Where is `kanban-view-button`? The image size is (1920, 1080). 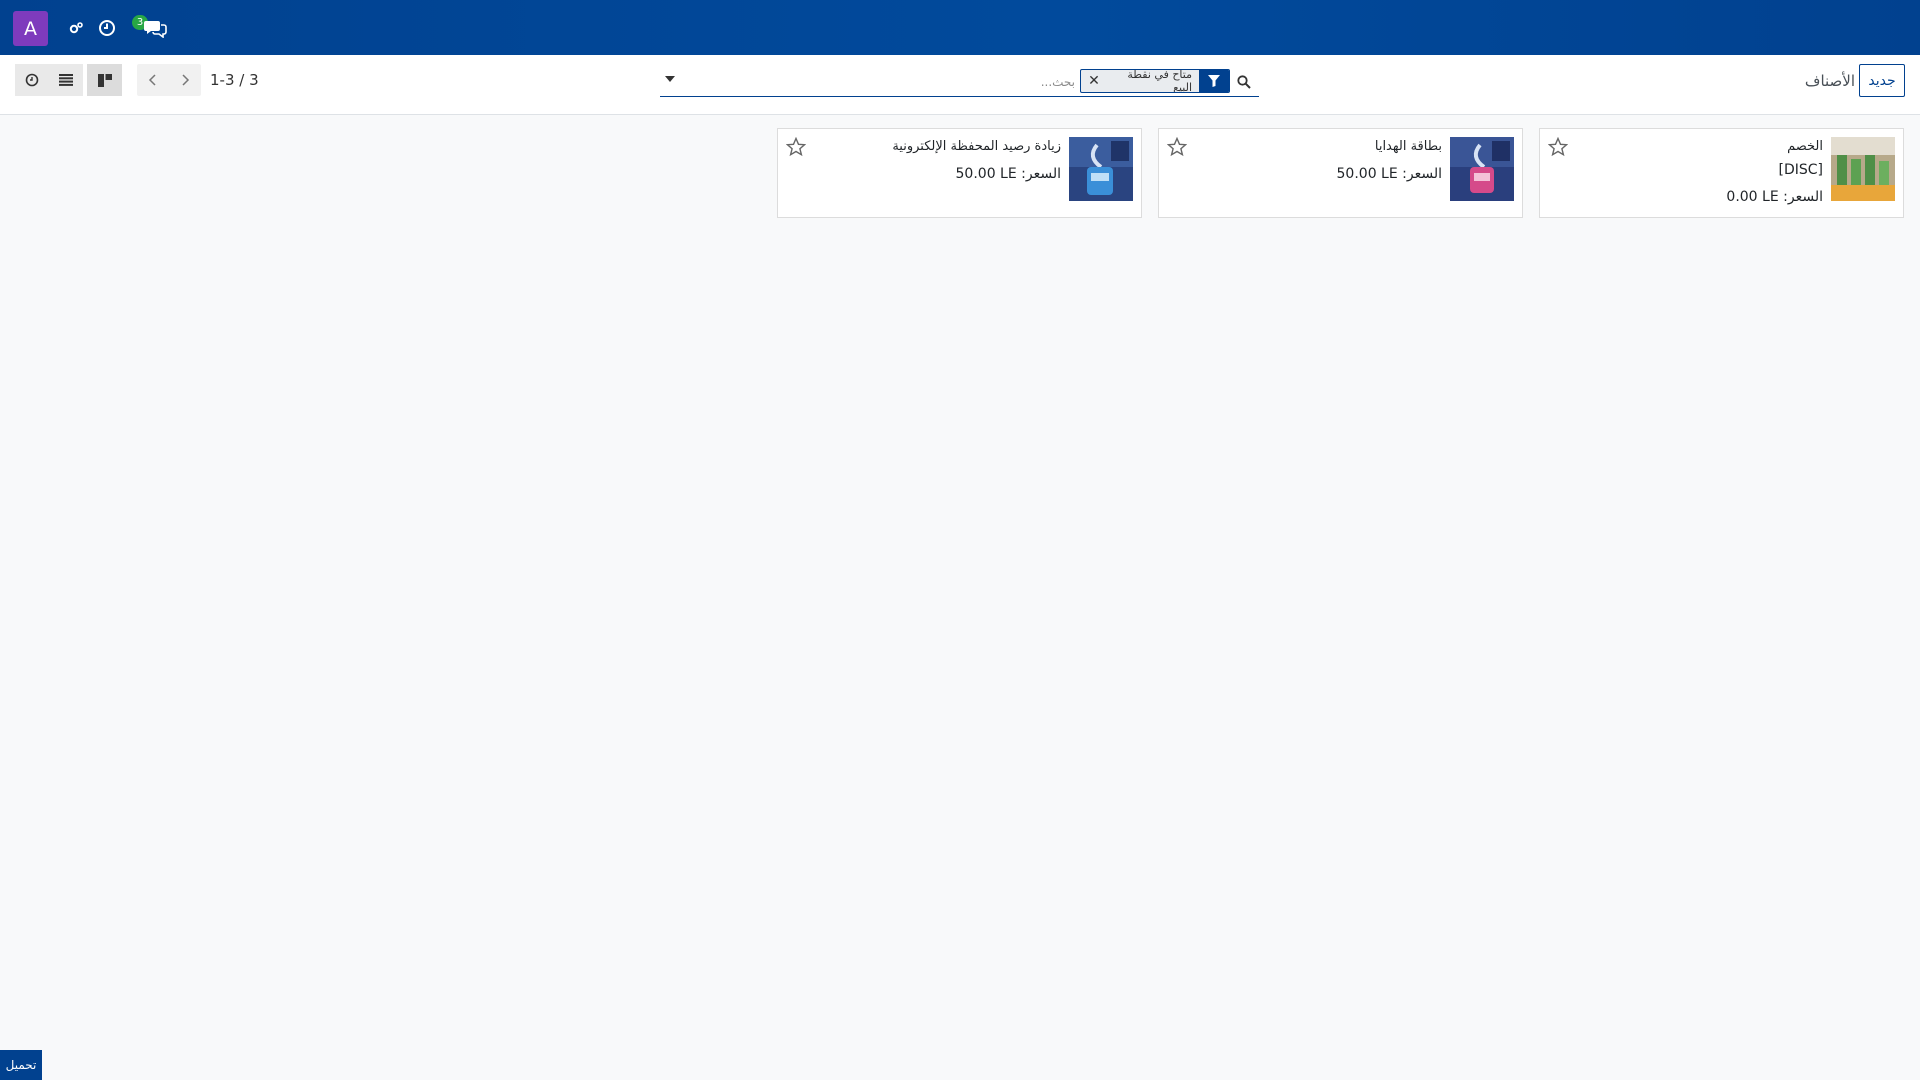 kanban-view-button is located at coordinates (104, 80).